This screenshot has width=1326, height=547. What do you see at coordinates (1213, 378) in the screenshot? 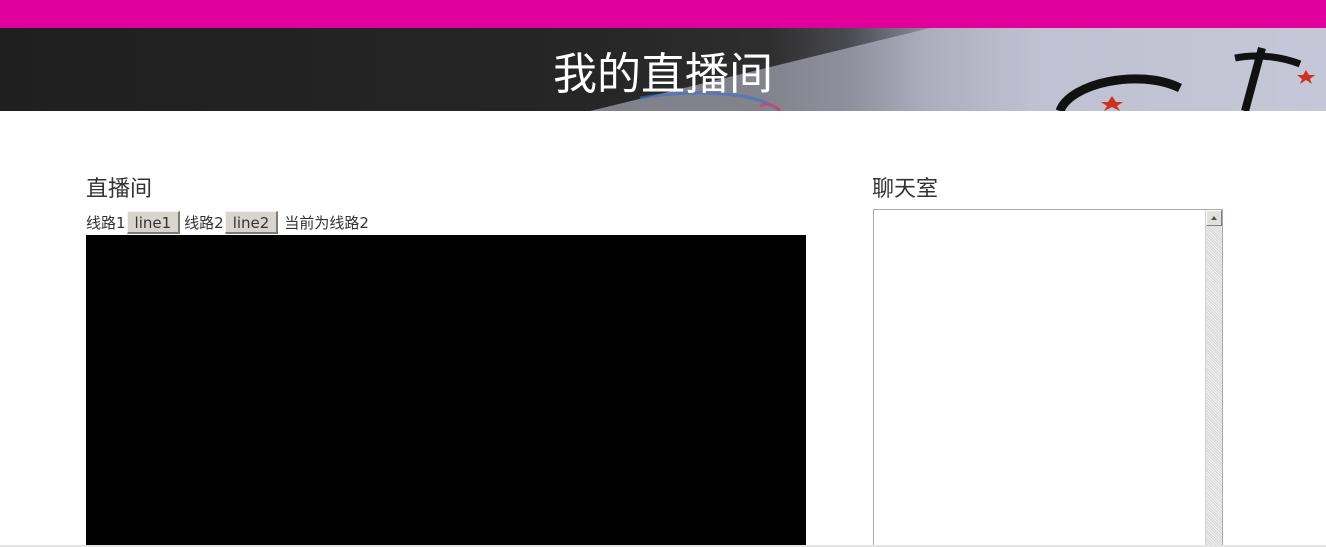
I see `chat-scrollbar` at bounding box center [1213, 378].